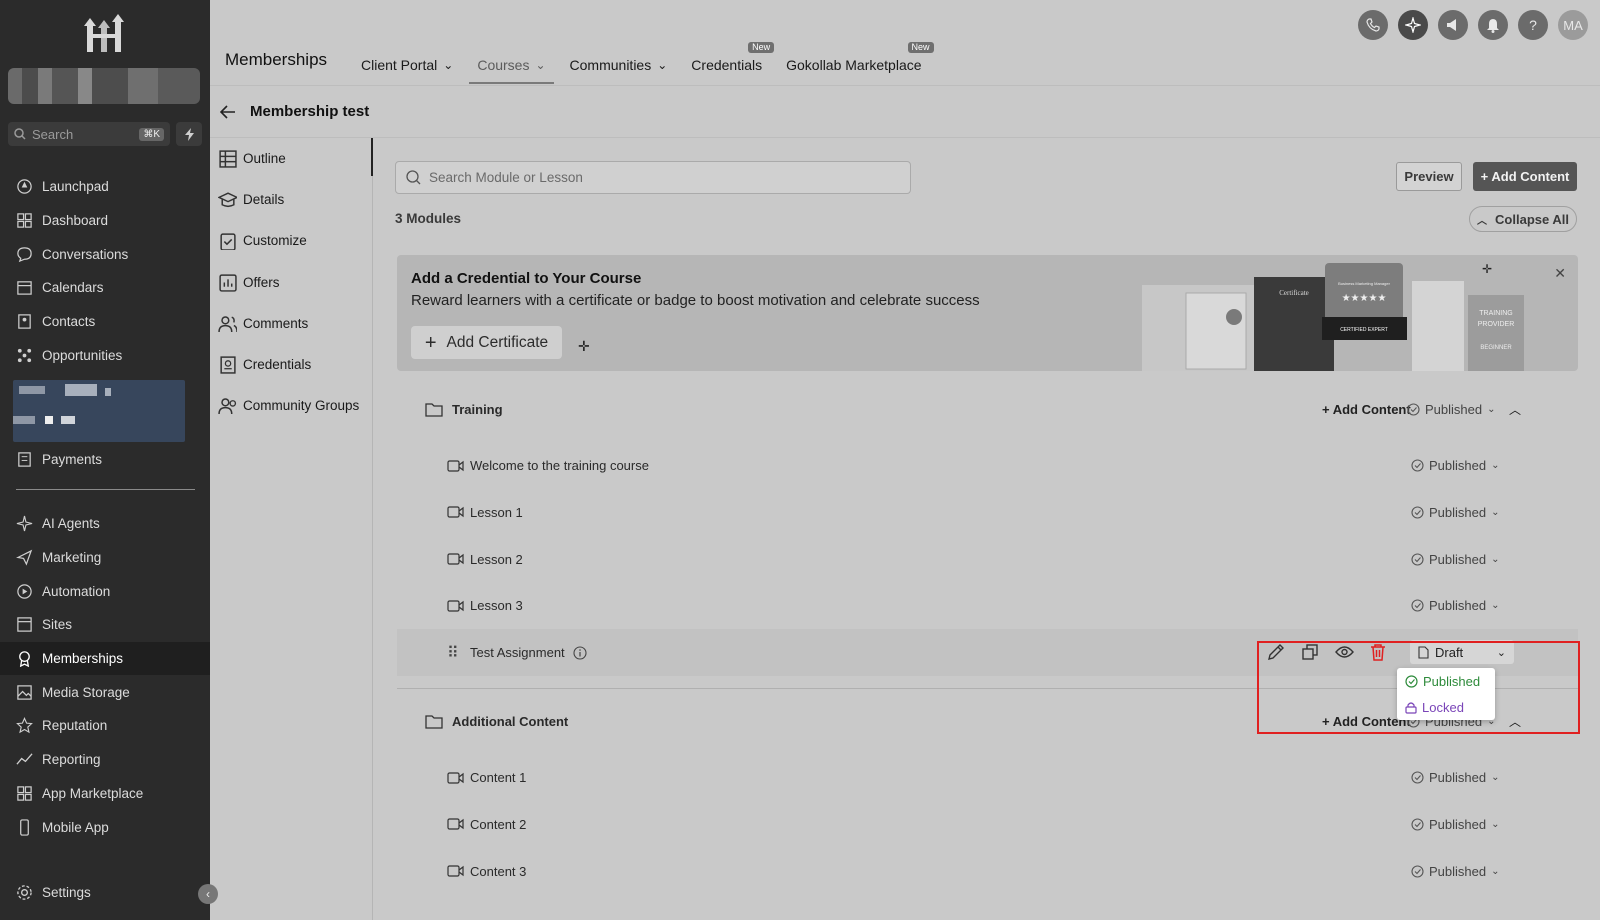 The height and width of the screenshot is (920, 1600). I want to click on drag-handle-icon: ⠿, so click(453, 653).